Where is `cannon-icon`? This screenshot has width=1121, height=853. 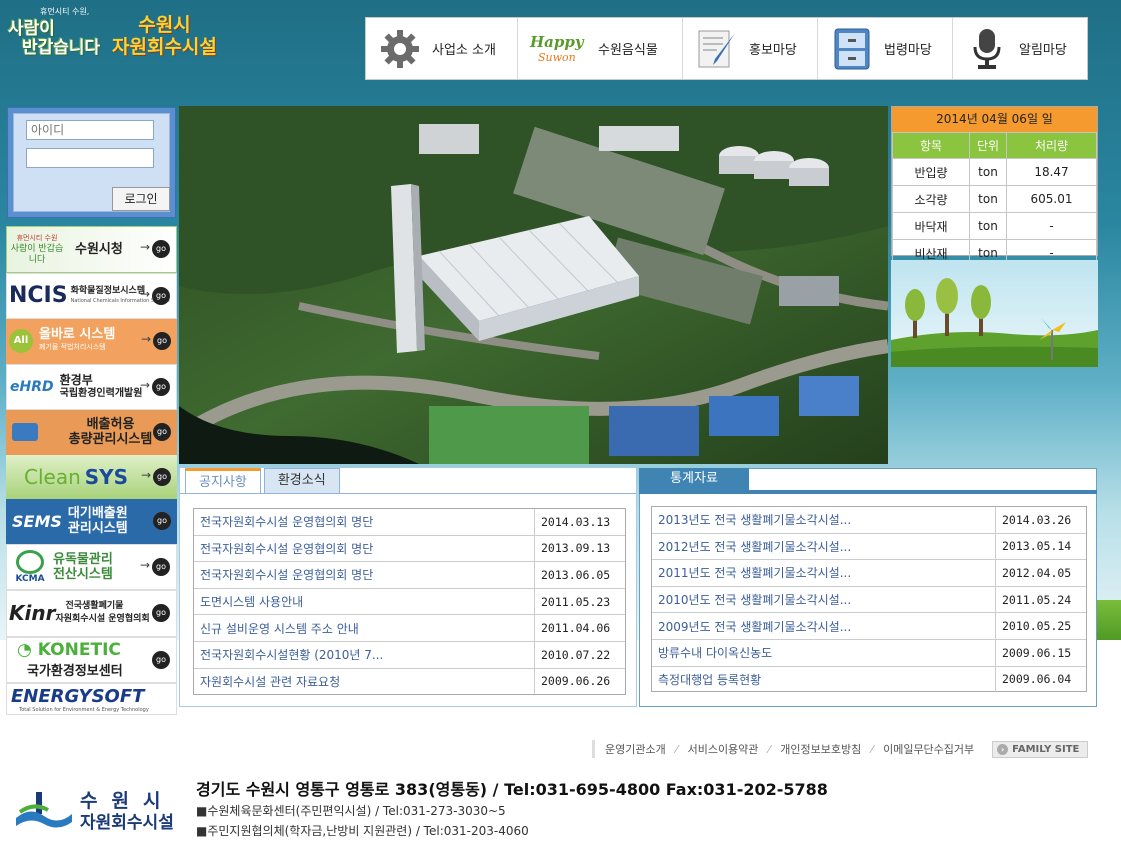
cannon-icon is located at coordinates (25, 432).